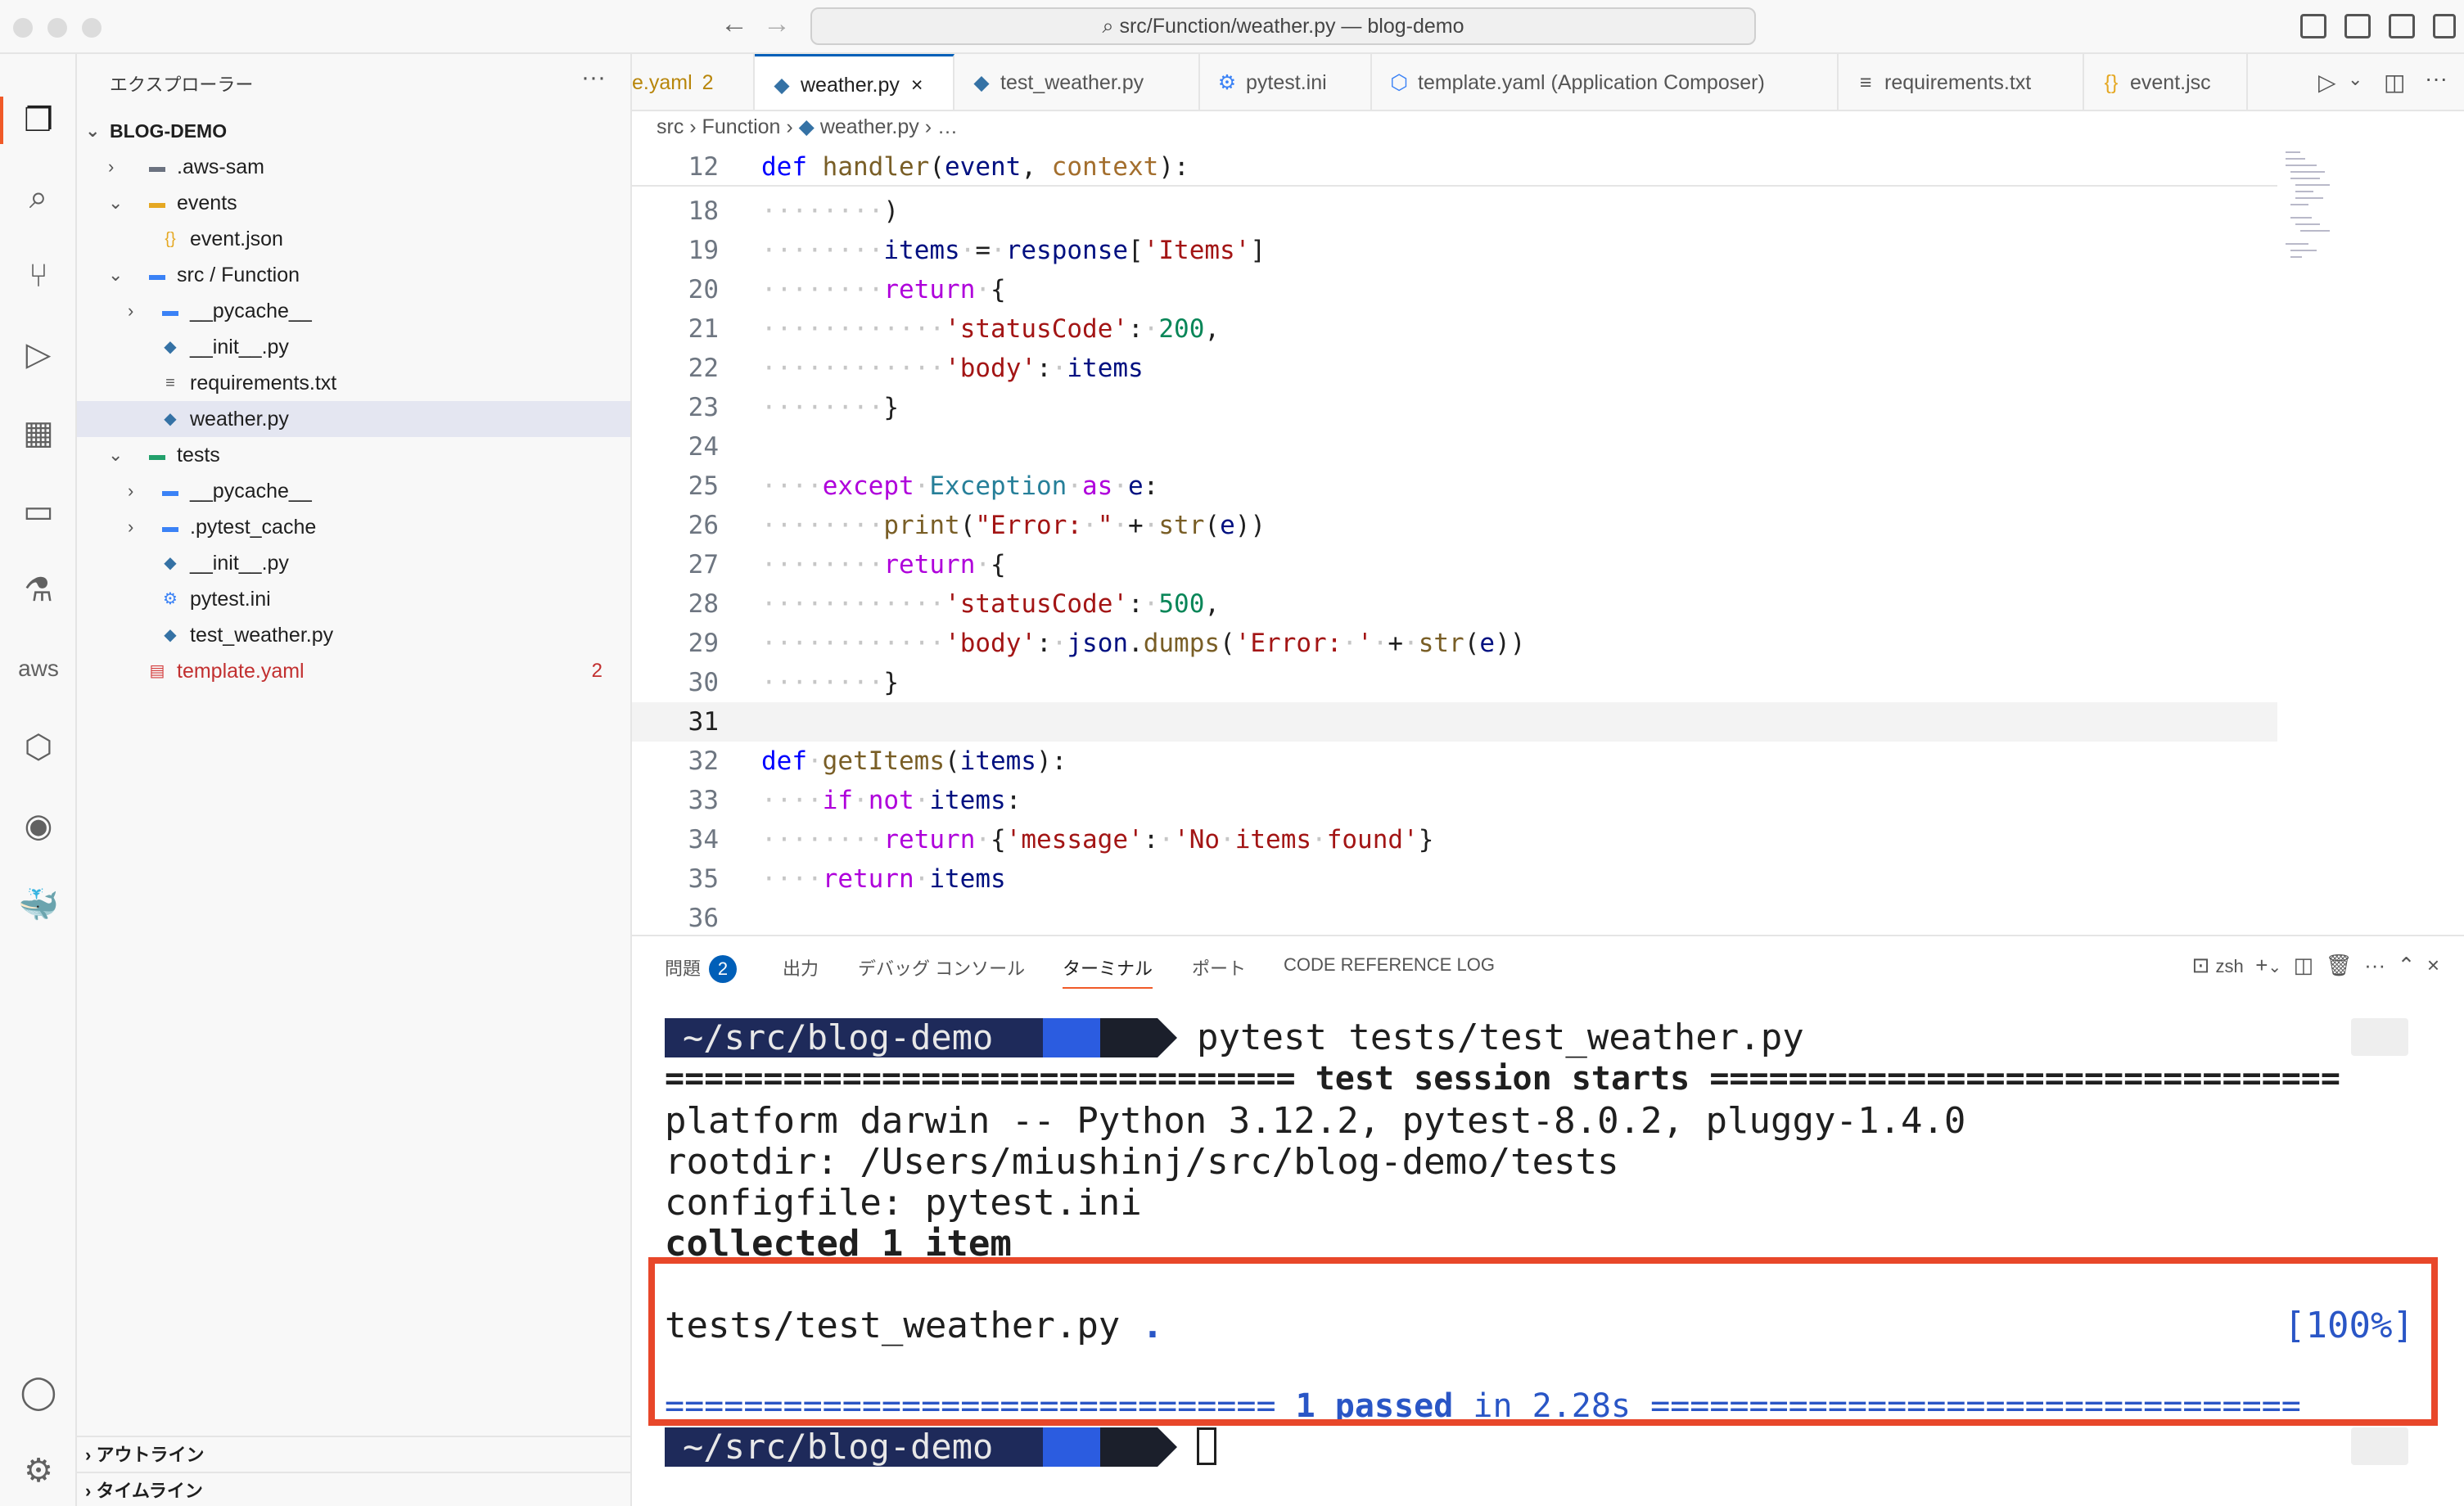  I want to click on close-icon: ×, so click(917, 85).